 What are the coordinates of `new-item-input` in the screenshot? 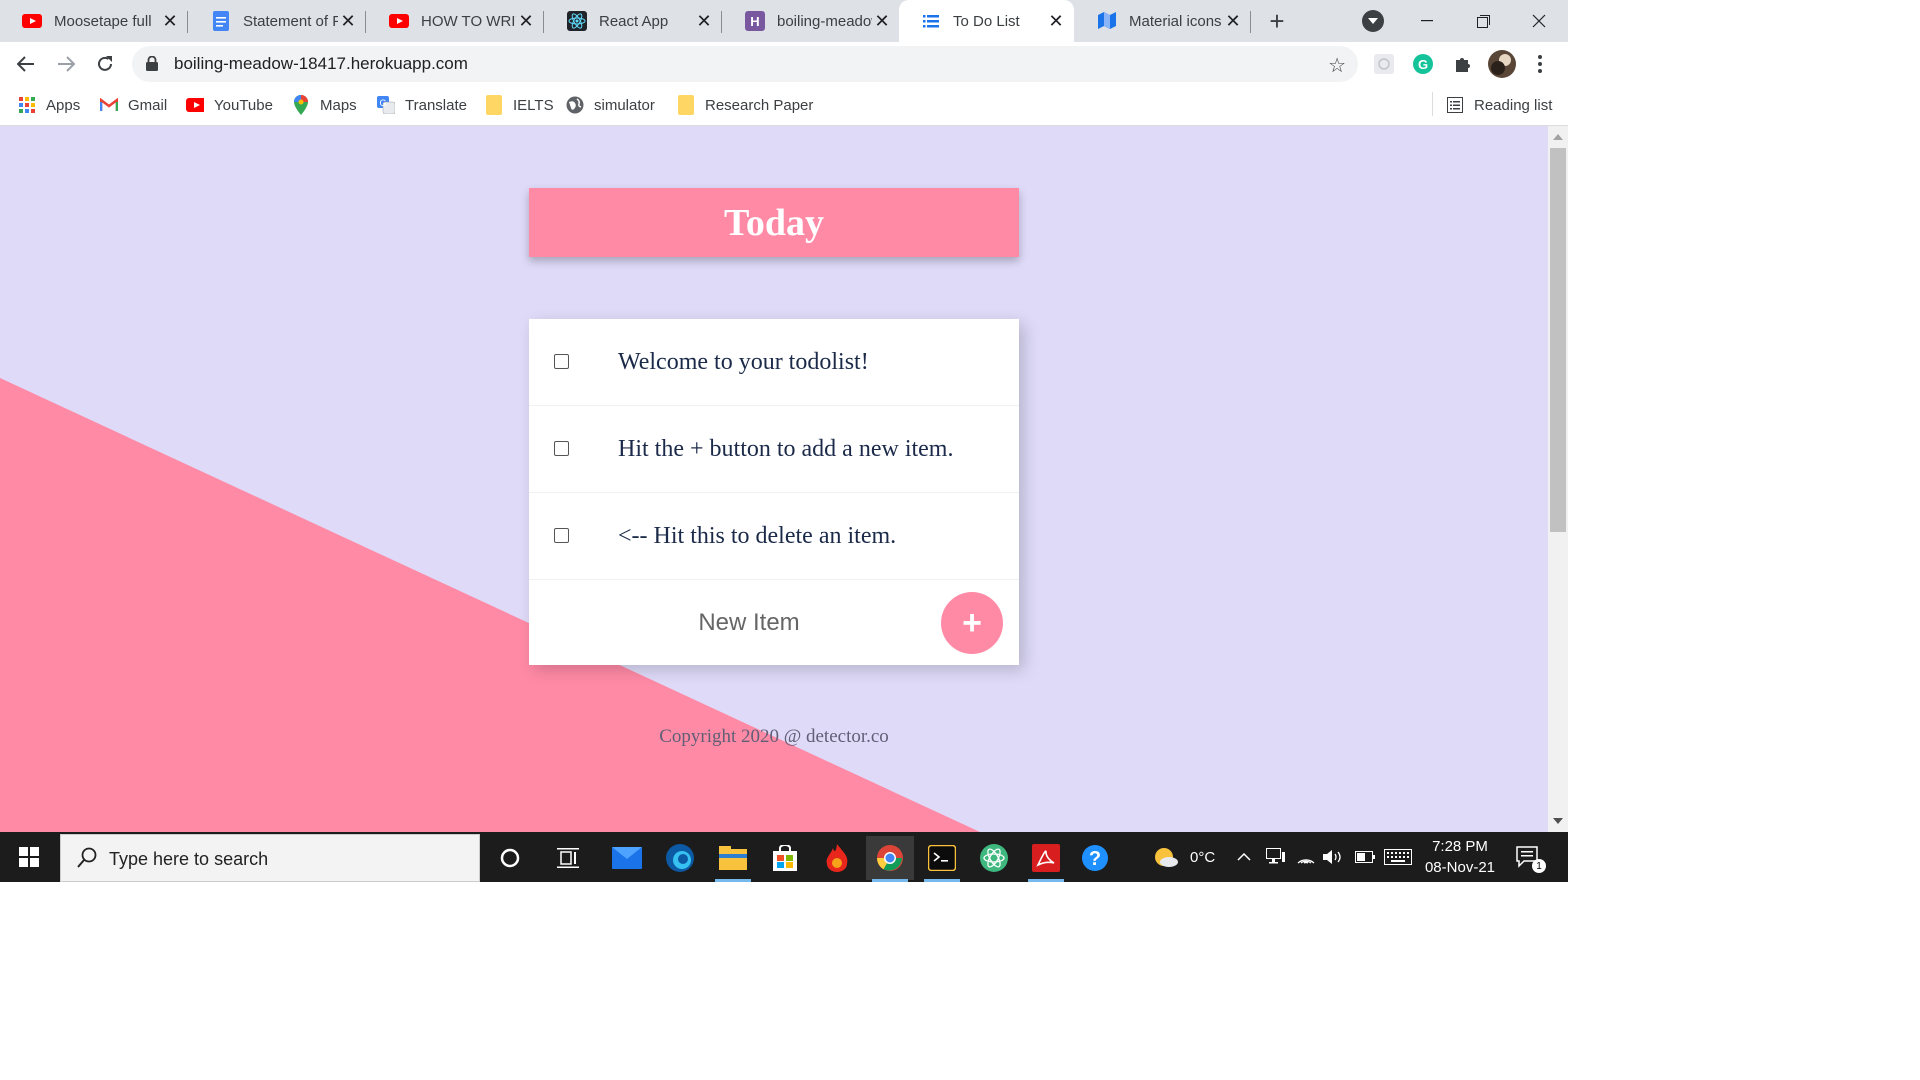 It's located at (749, 623).